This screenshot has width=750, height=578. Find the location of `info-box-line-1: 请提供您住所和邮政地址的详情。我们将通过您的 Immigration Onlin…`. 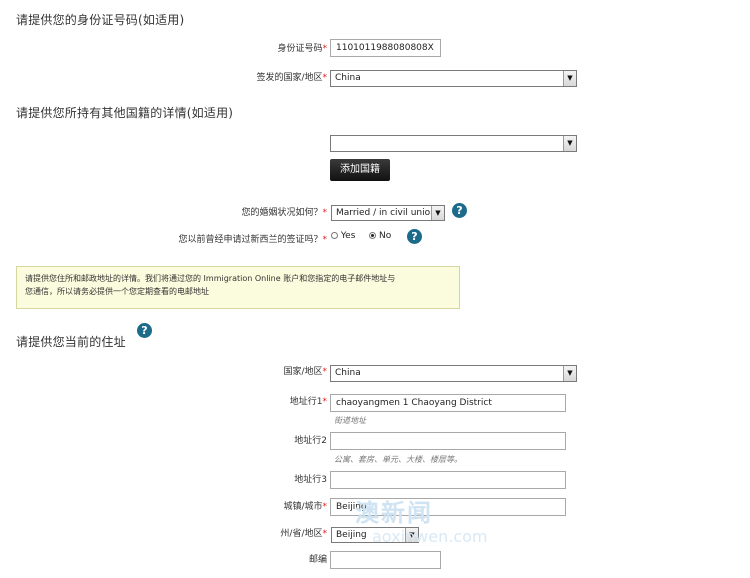

info-box-line-1: 请提供您住所和邮政地址的详情。我们将通过您的 Immigration Onlin… is located at coordinates (210, 278).